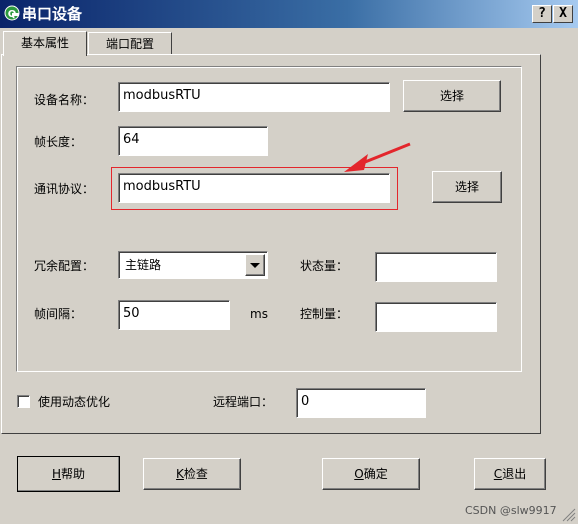  What do you see at coordinates (254, 97) in the screenshot?
I see `device-name-input: modbusRTU` at bounding box center [254, 97].